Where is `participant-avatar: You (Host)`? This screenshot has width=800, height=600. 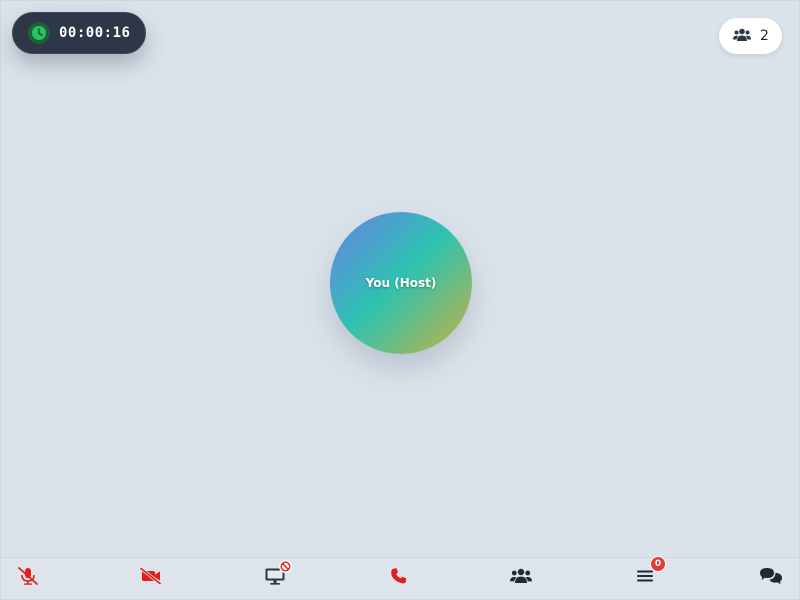
participant-avatar: You (Host) is located at coordinates (401, 283).